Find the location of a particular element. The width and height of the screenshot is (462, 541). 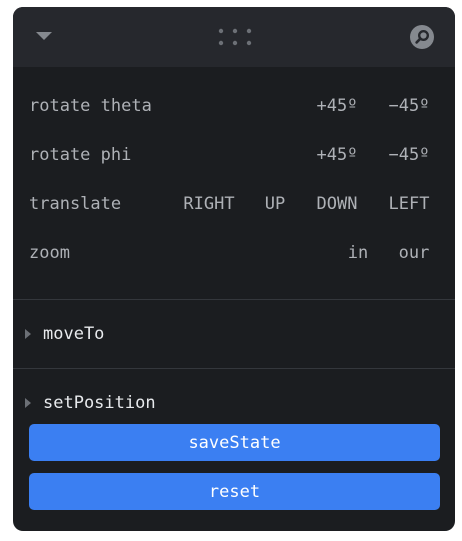

move-to-folder: moveTo is located at coordinates (234, 334).